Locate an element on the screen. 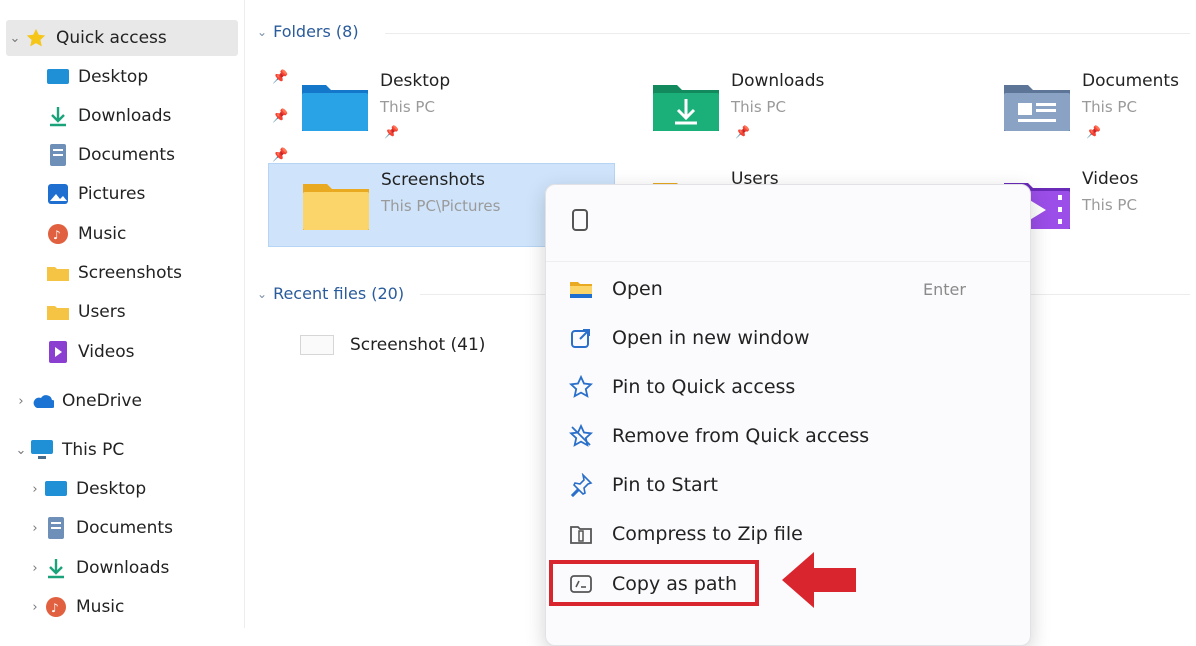  menu-item-label: Open in new window is located at coordinates (711, 338).